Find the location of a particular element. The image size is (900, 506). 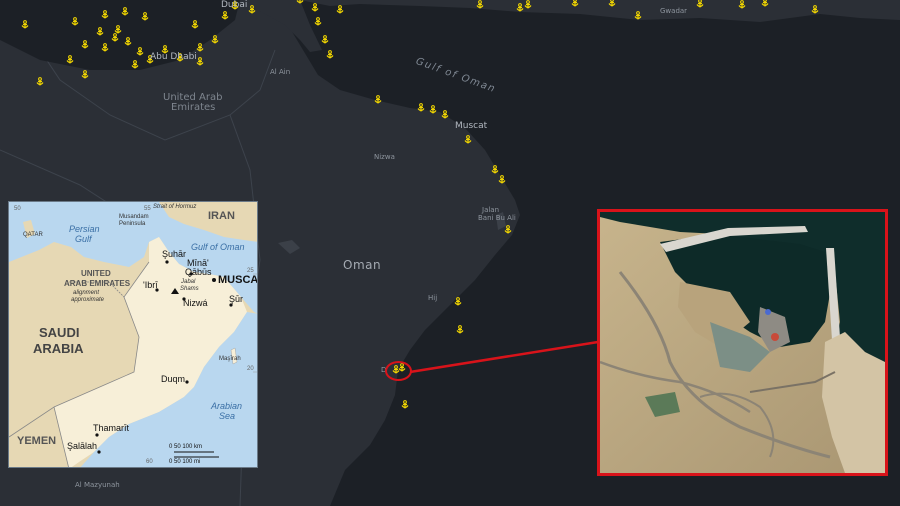

label-nizwa: Nizwa is located at coordinates (384, 157).